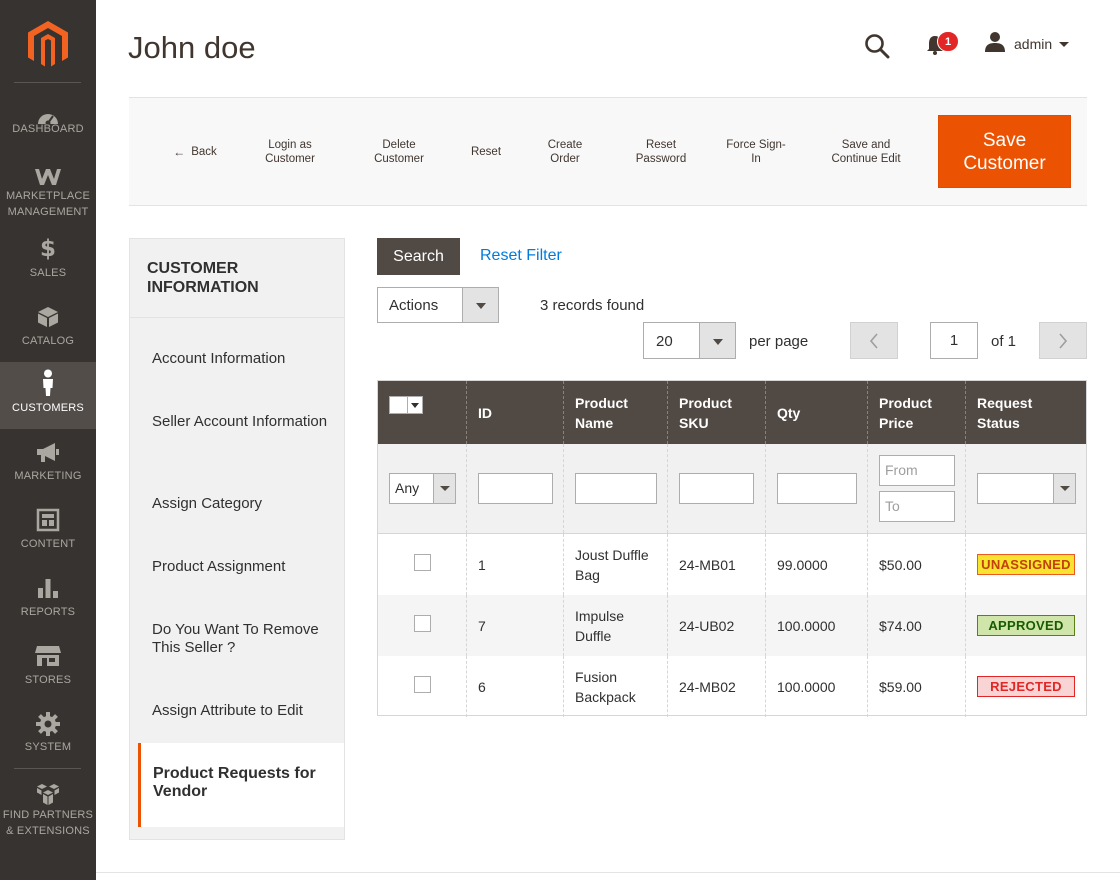  I want to click on sidebar-item-label: DASHBOARD, so click(48, 129).